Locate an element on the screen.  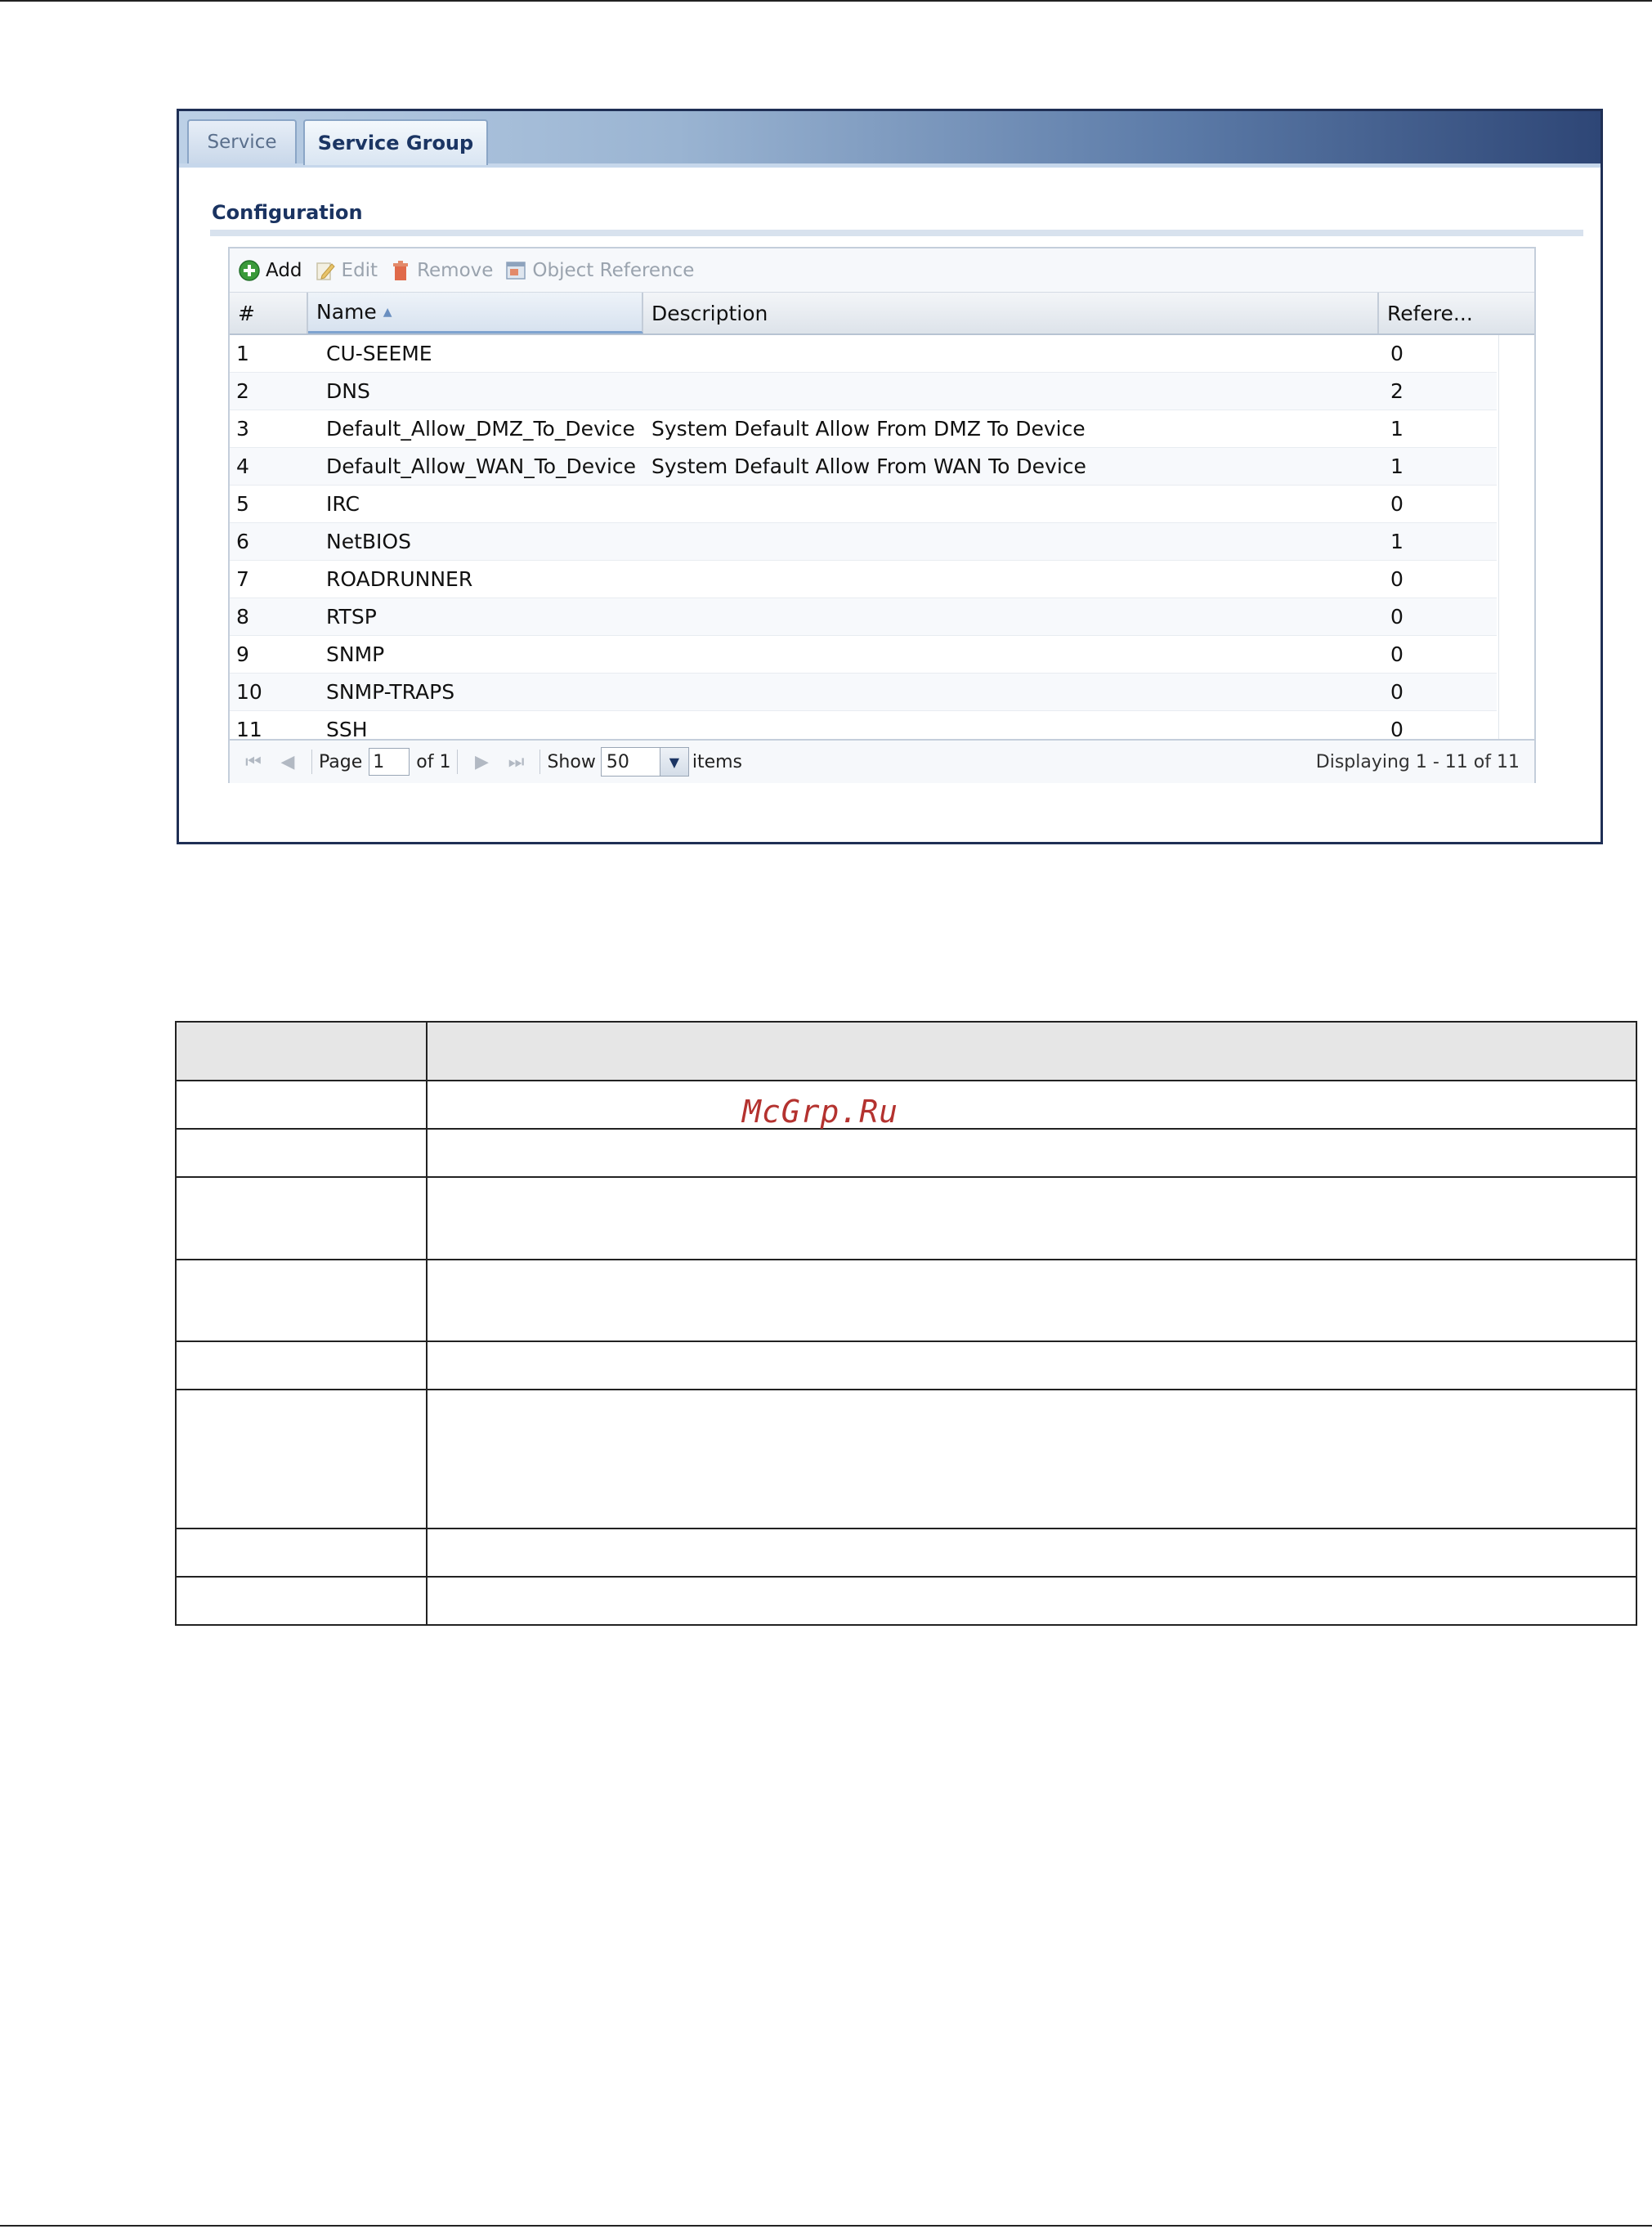
page-label: Page is located at coordinates (341, 761).